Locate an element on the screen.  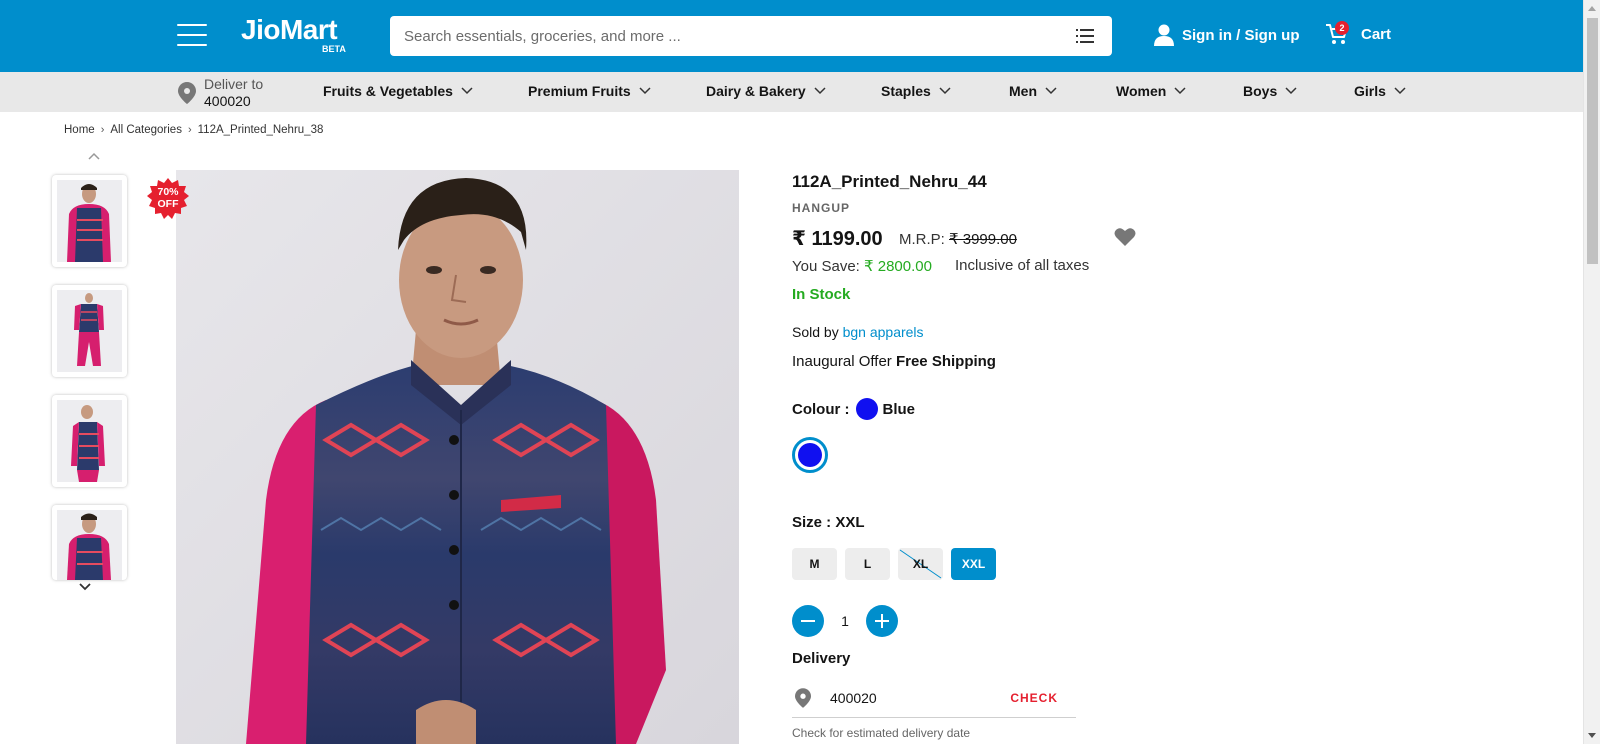
thumbnail-scroll-down-icon is located at coordinates (85, 587).